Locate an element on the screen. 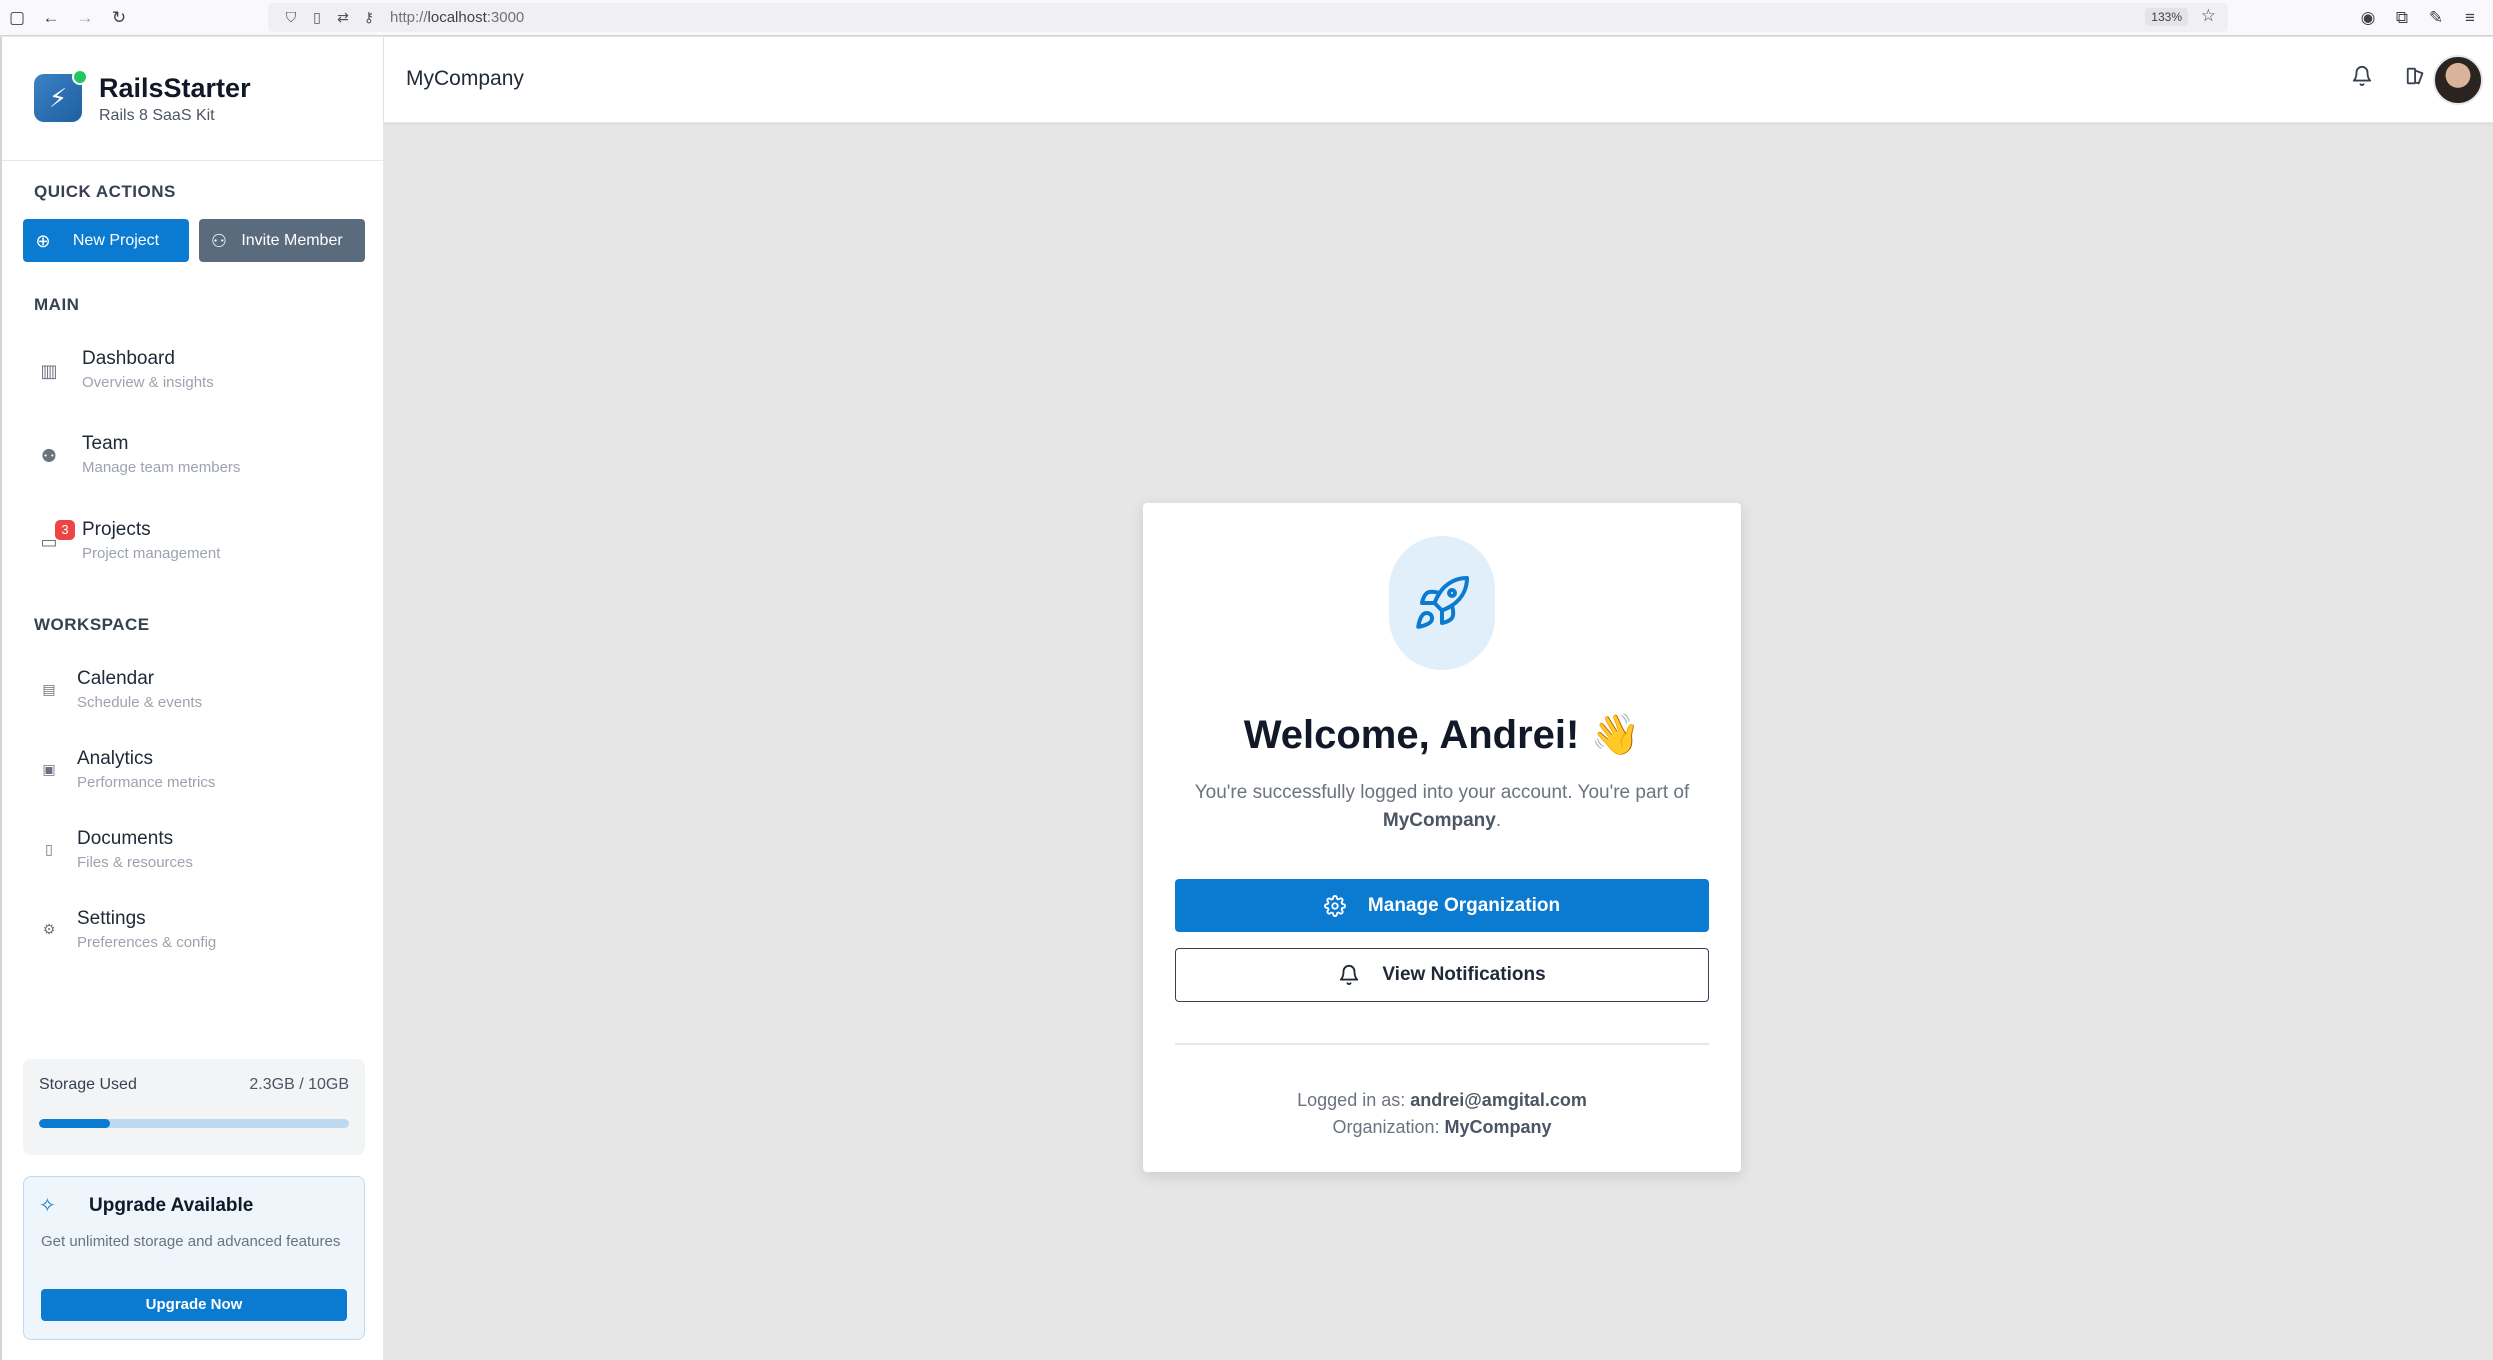 Image resolution: width=2493 pixels, height=1360 pixels. welcome-text-after: . is located at coordinates (1498, 820).